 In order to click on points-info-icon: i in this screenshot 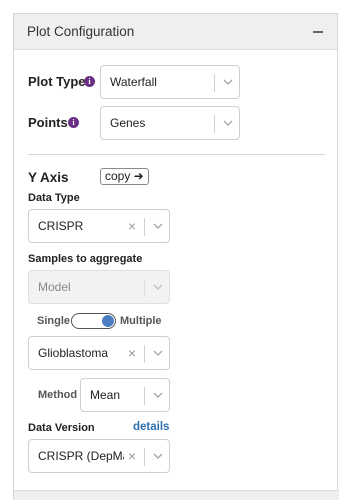, I will do `click(73, 122)`.